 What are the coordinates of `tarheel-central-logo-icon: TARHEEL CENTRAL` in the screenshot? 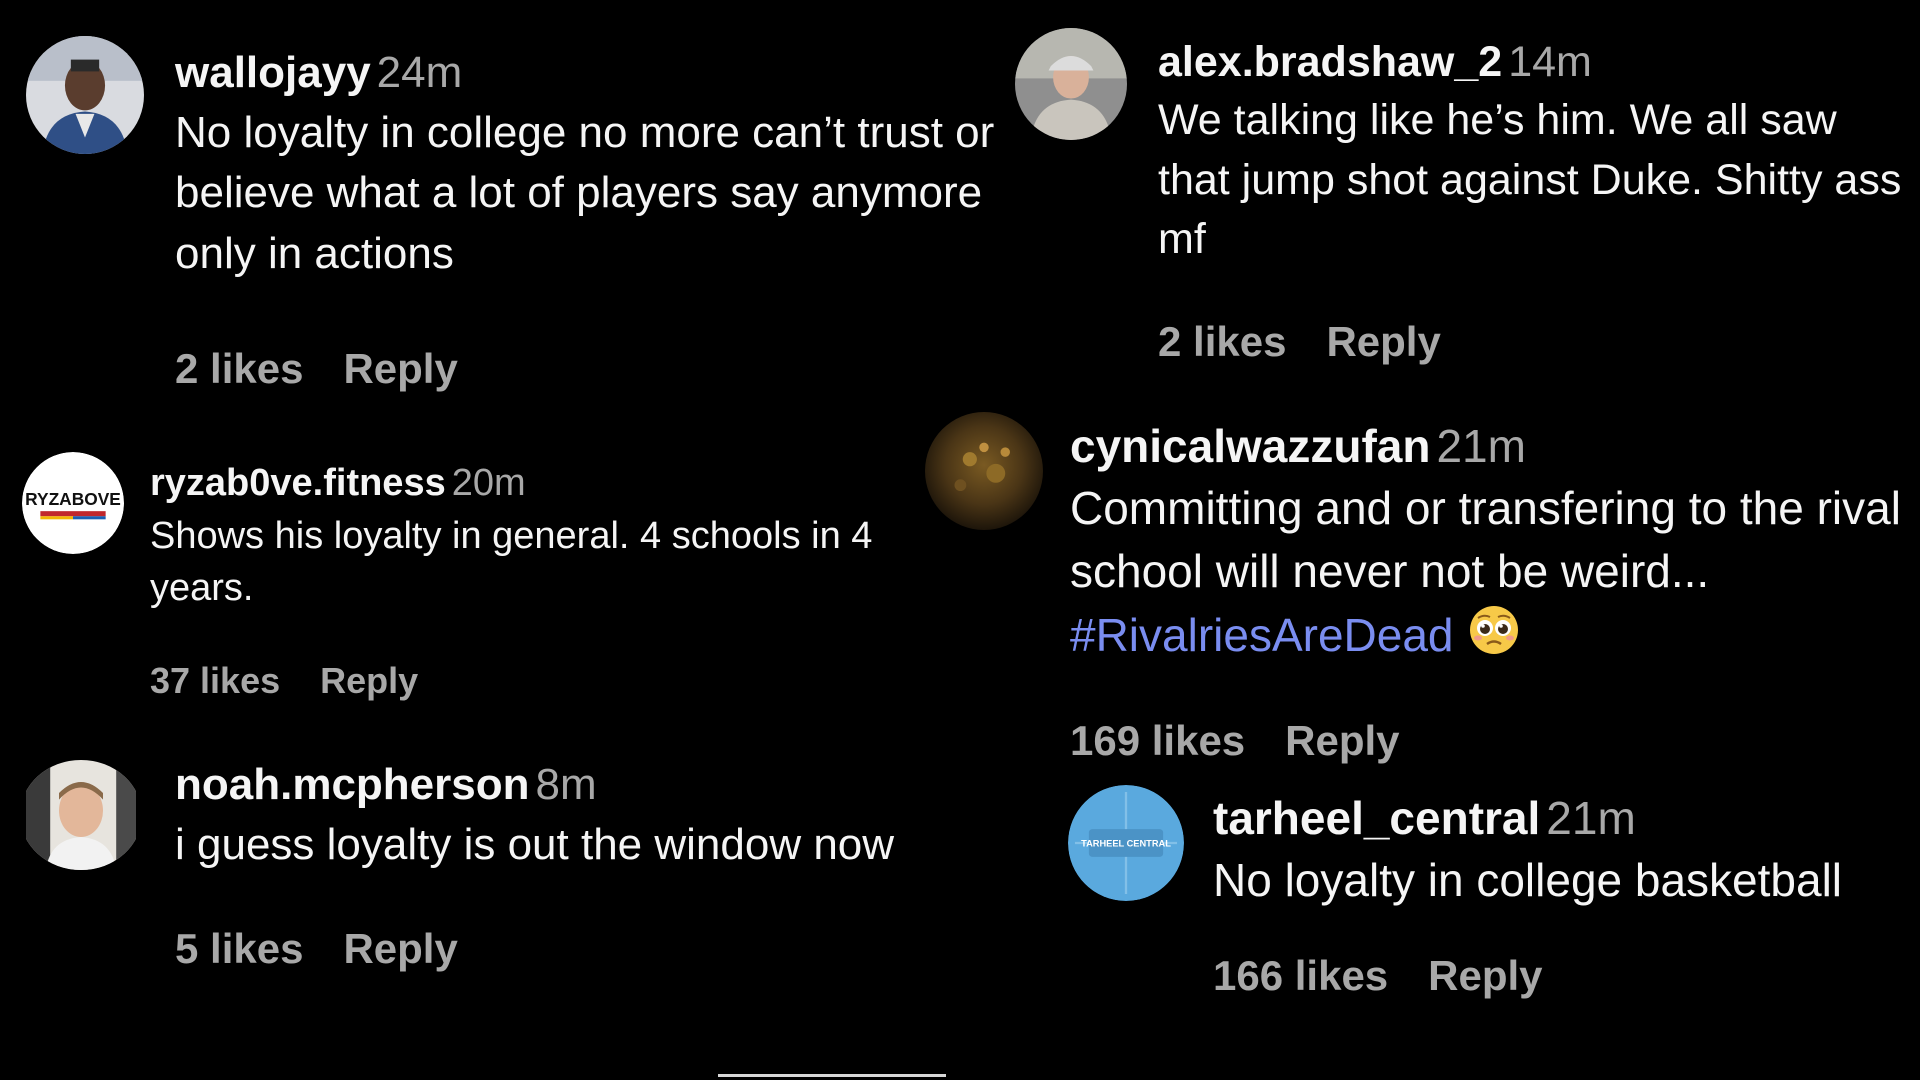 It's located at (1126, 843).